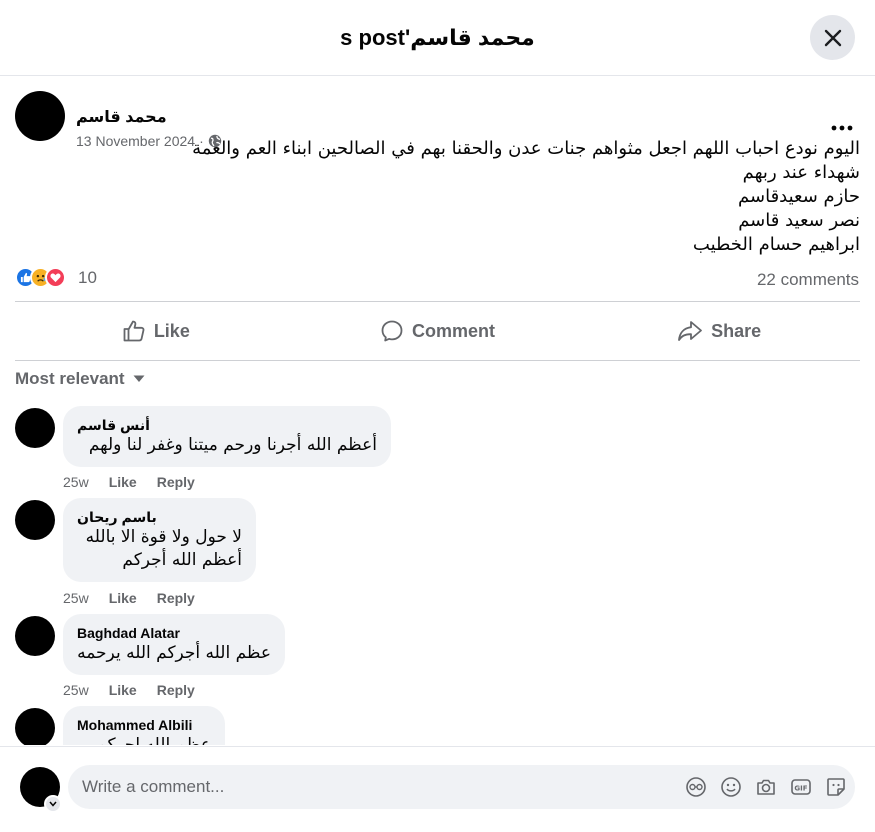  What do you see at coordinates (40, 116) in the screenshot?
I see `author-avatar` at bounding box center [40, 116].